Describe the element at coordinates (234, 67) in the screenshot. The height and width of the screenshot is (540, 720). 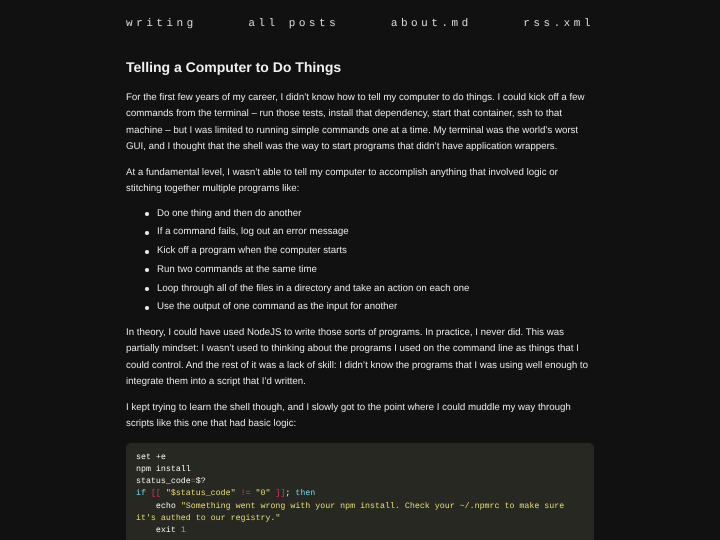
I see `article-title: Telling a Computer to Do Things` at that location.